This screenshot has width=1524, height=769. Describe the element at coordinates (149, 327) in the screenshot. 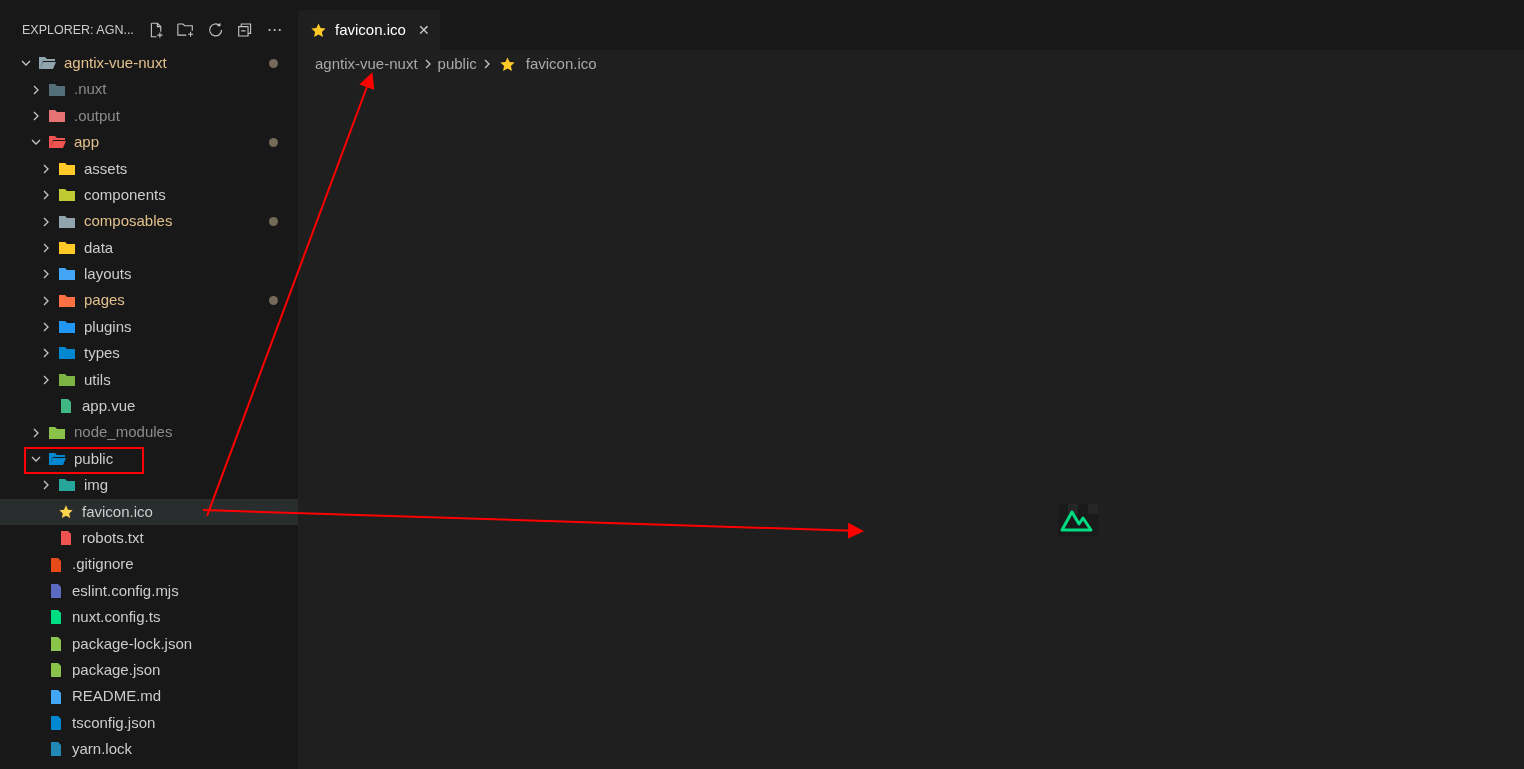

I see `tree-item: plugins` at that location.